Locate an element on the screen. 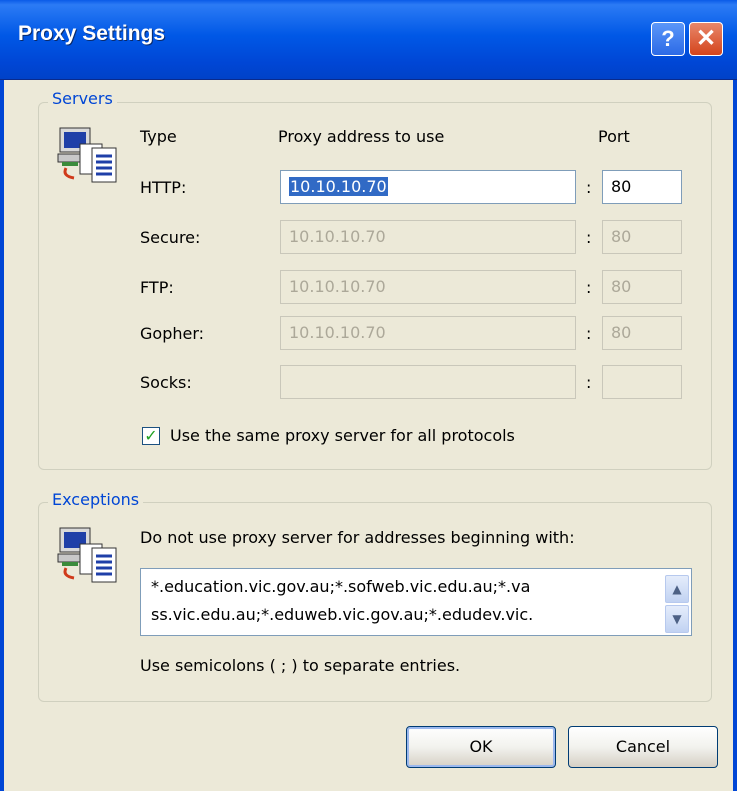 The width and height of the screenshot is (737, 791). gopher-colon: : is located at coordinates (589, 333).